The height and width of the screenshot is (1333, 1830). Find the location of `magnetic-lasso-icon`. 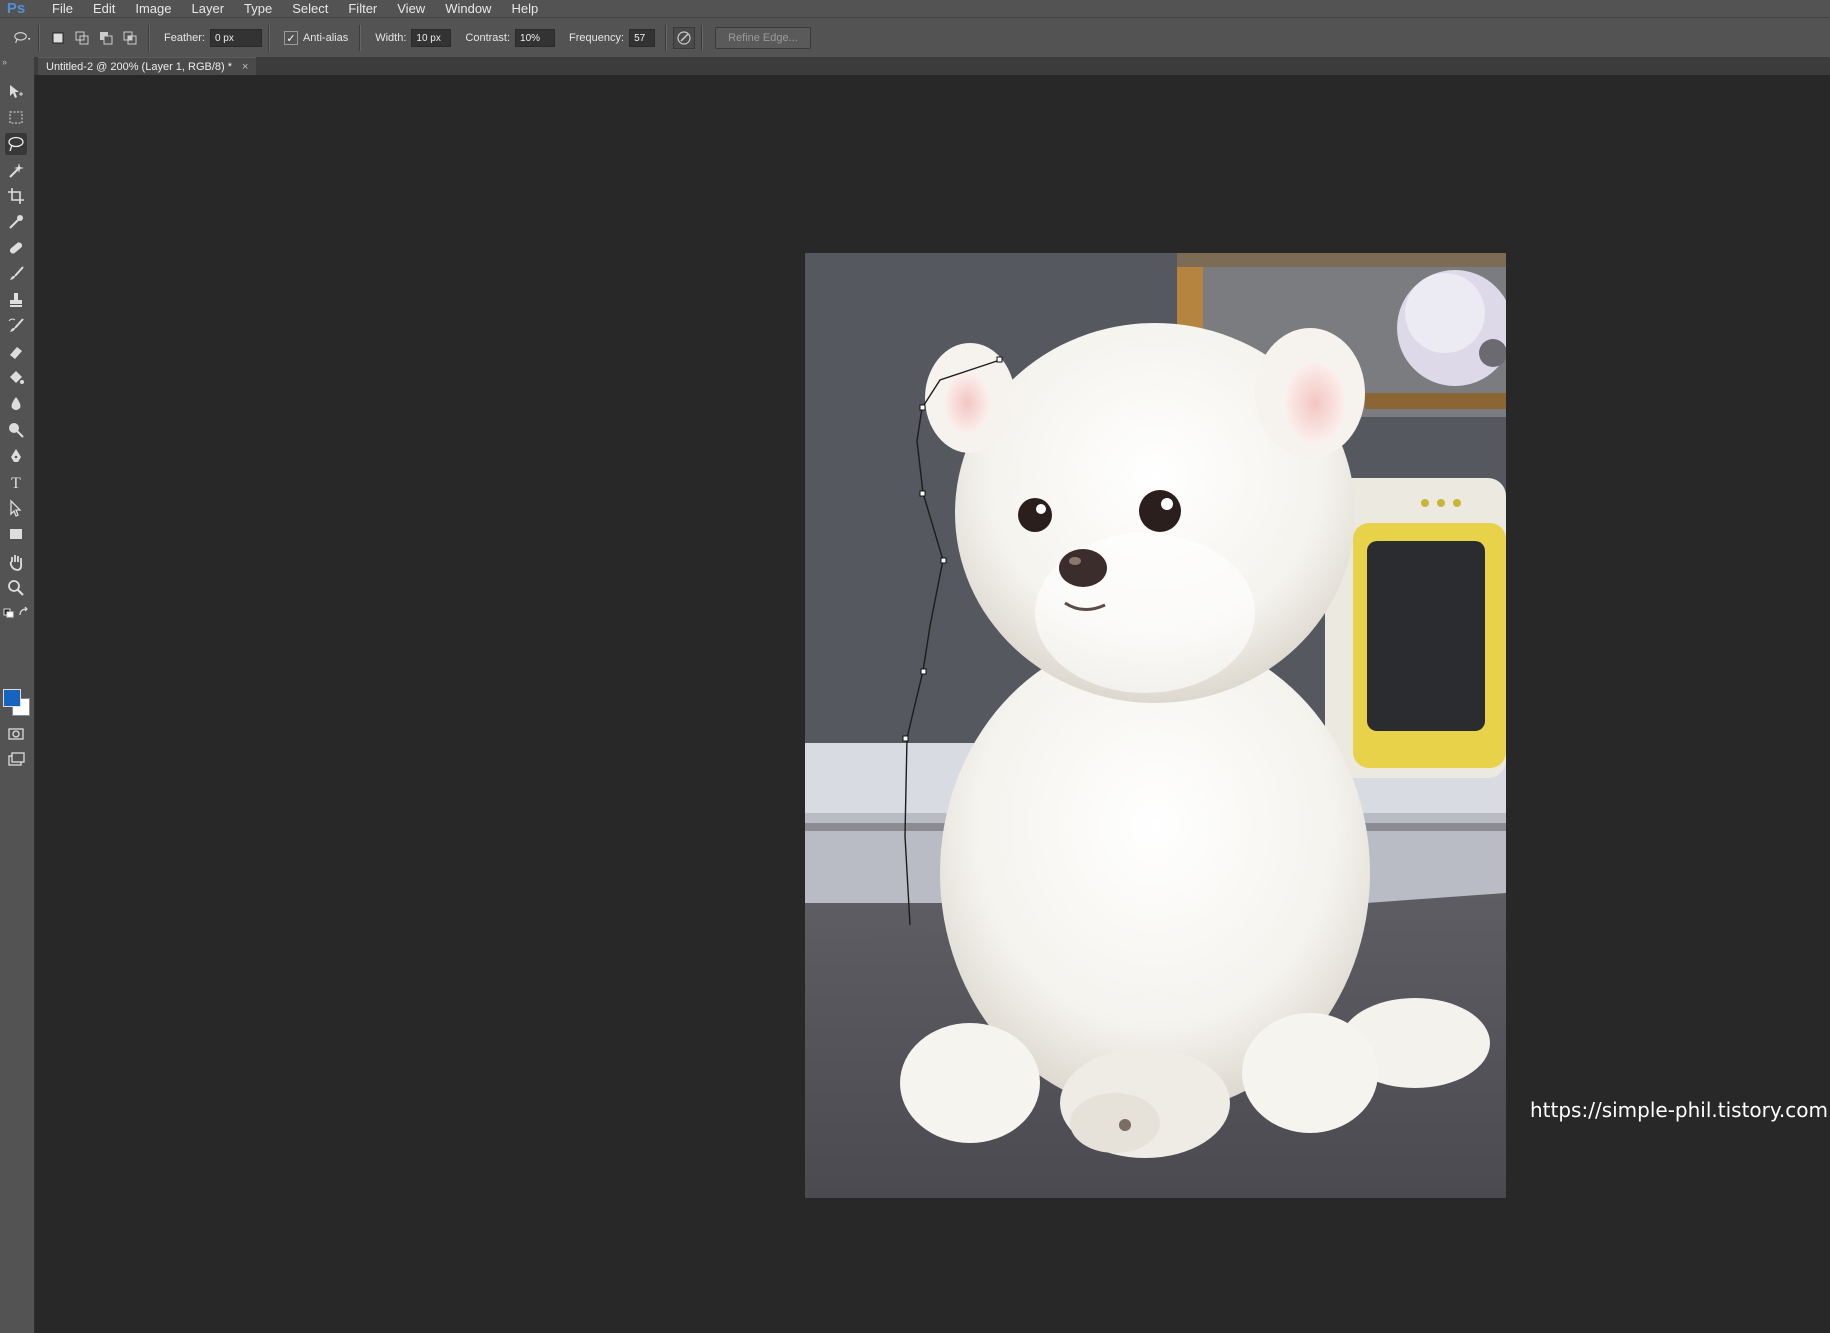

magnetic-lasso-icon is located at coordinates (22, 38).